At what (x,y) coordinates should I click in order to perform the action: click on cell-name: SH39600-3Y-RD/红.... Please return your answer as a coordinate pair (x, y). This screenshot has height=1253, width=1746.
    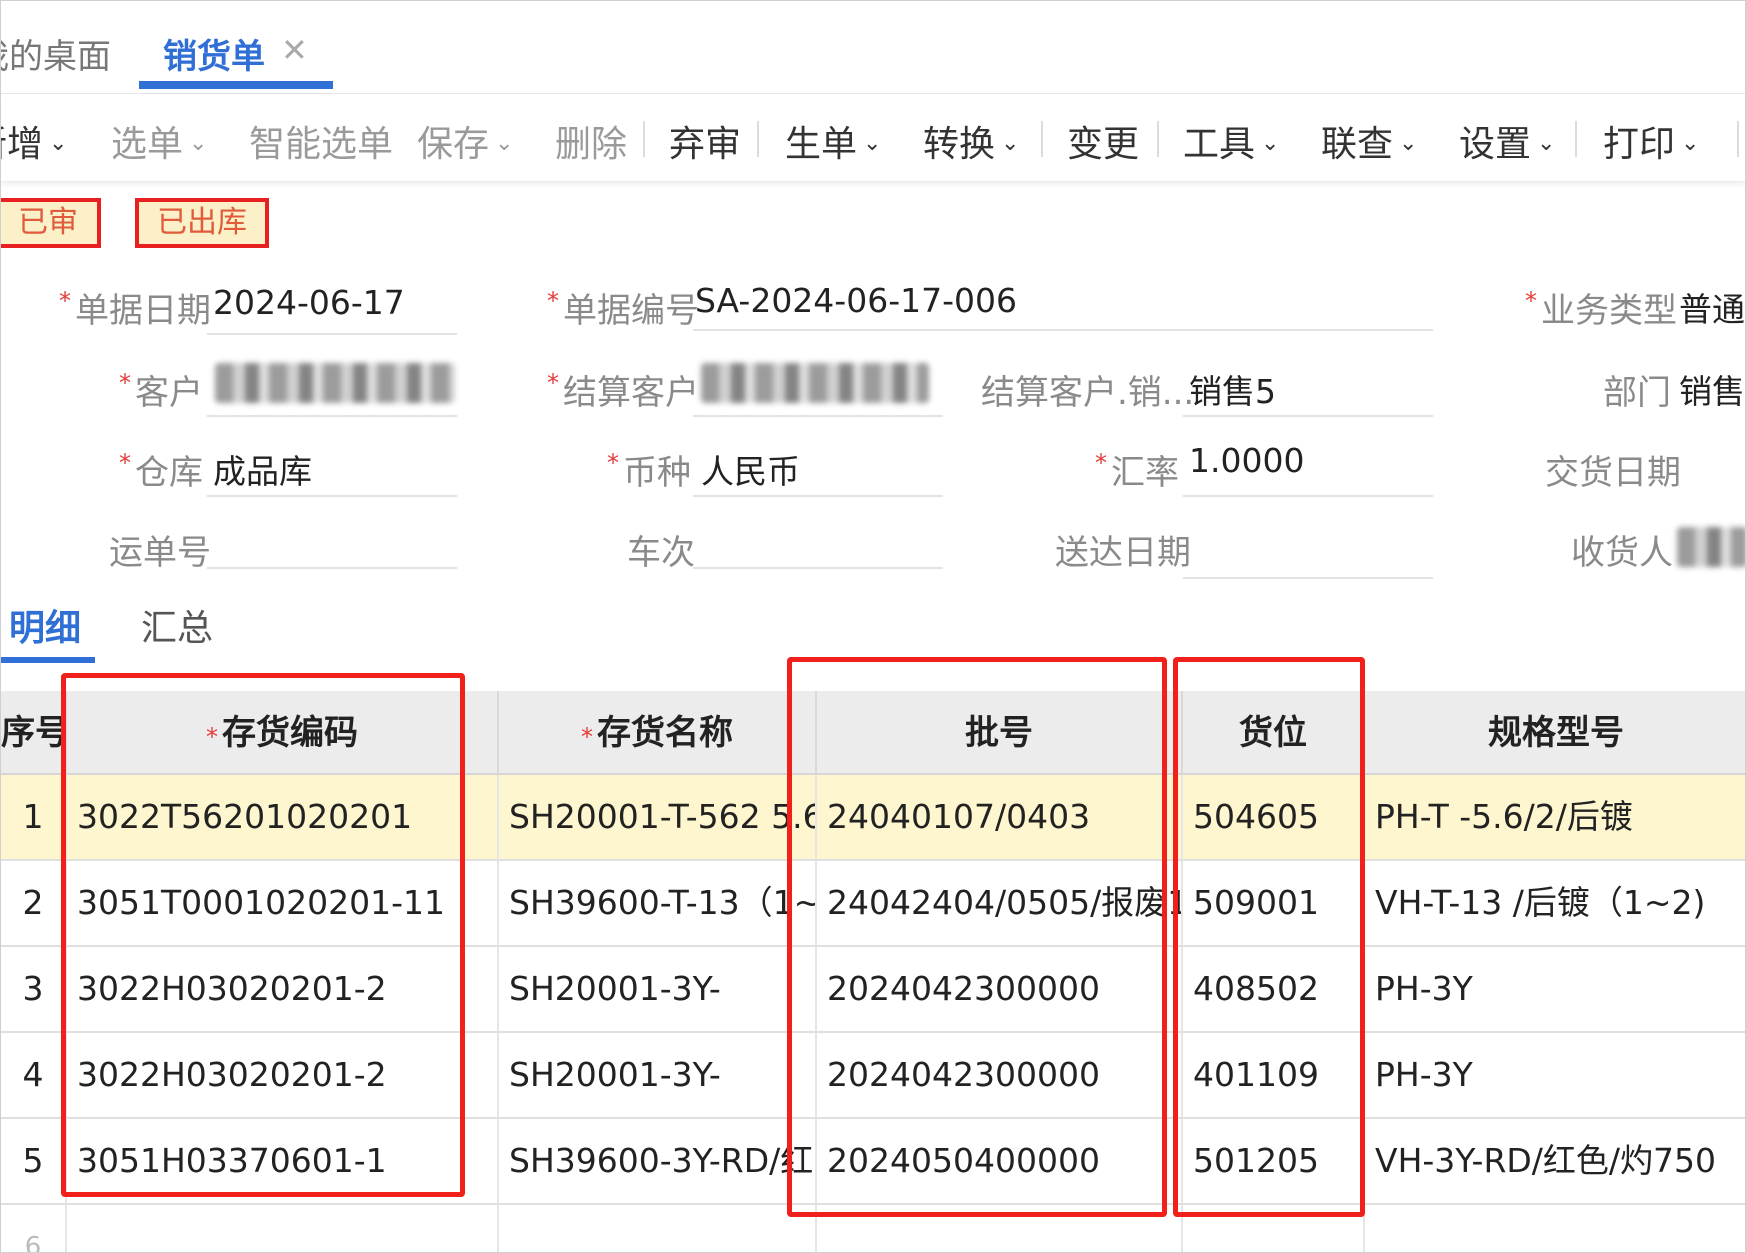
    Looking at the image, I should click on (658, 1161).